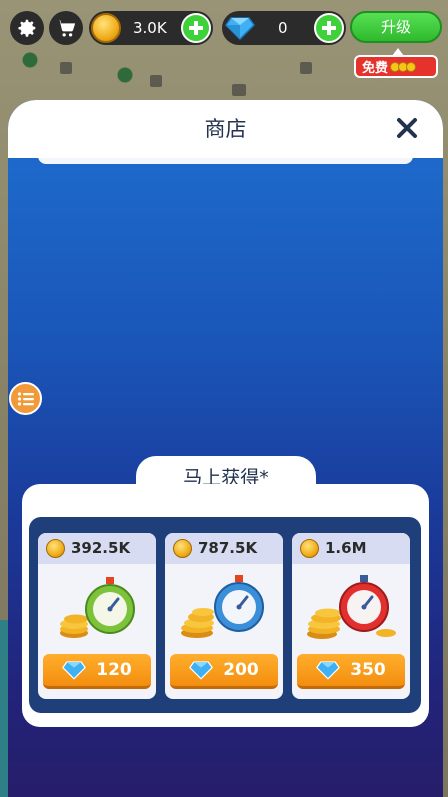 This screenshot has width=448, height=797. I want to click on upgrade-button: 升级, so click(396, 27).